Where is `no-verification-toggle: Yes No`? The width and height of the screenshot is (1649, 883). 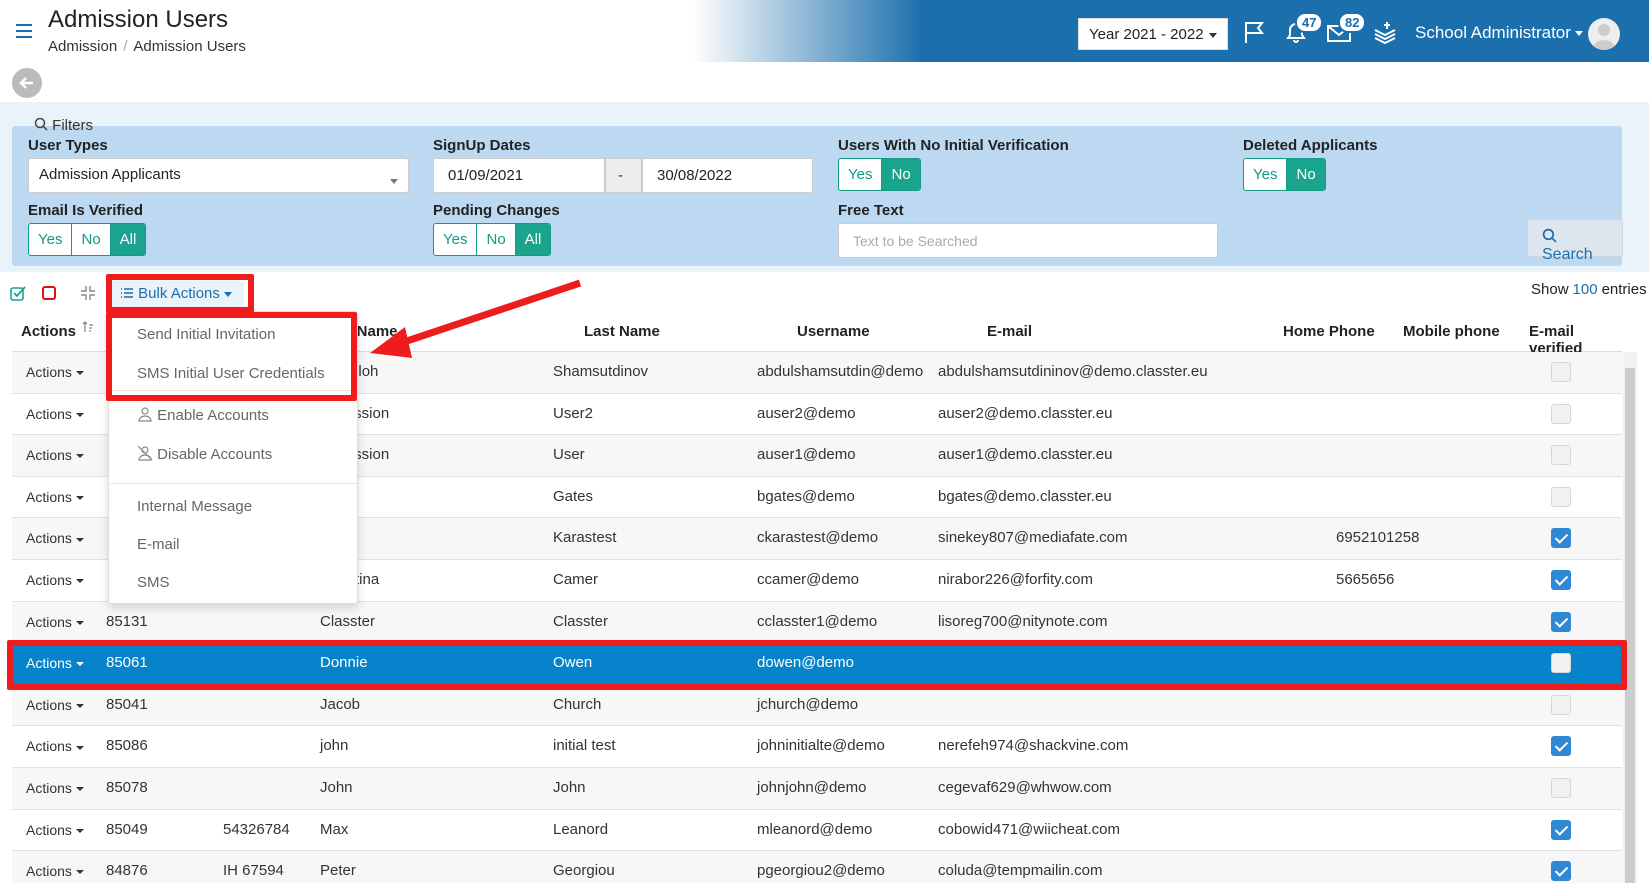
no-verification-toggle: Yes No is located at coordinates (879, 174).